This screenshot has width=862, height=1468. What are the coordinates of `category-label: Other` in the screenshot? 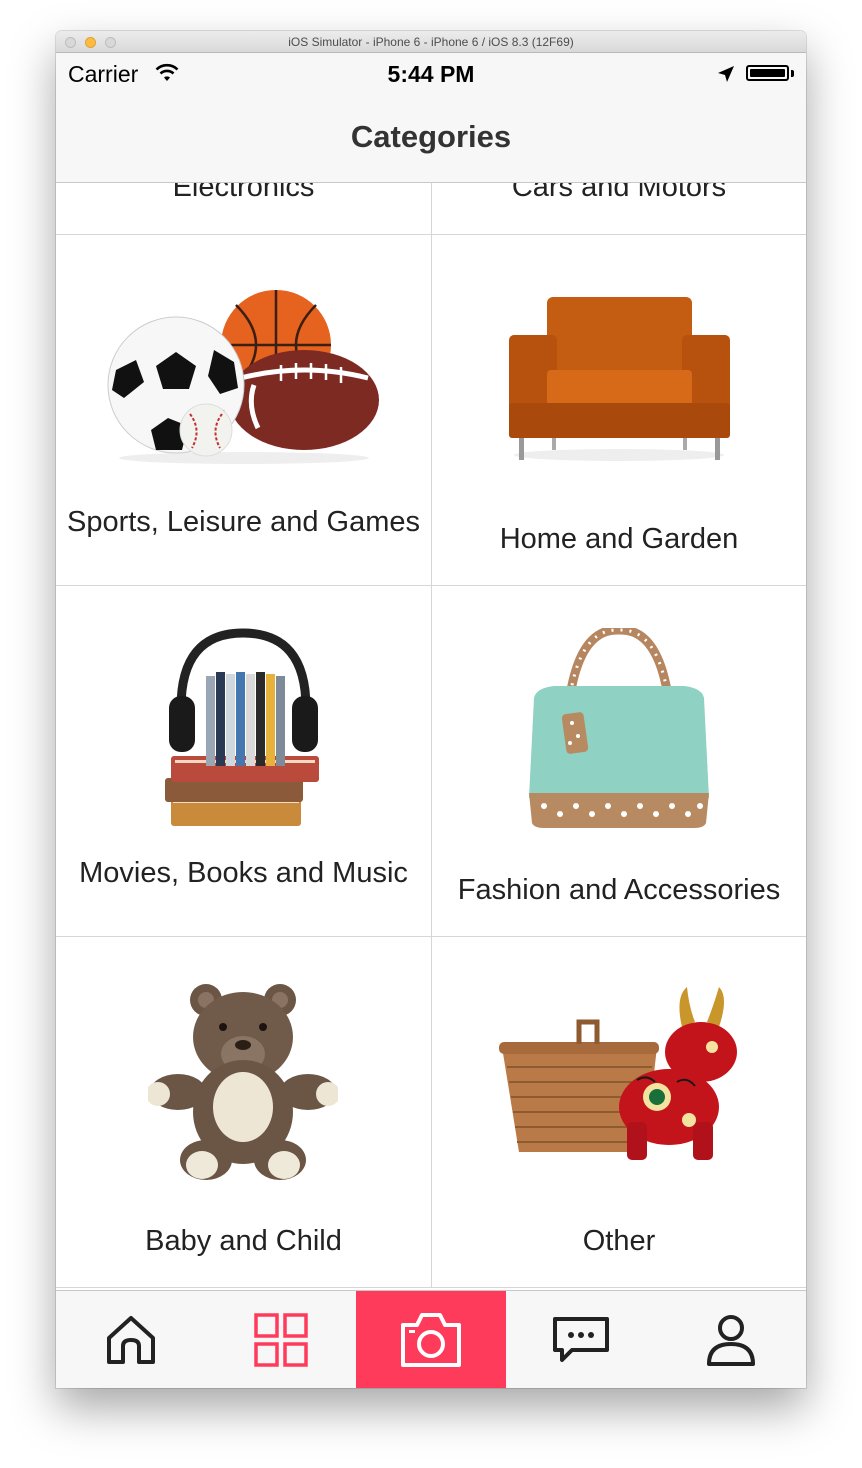 It's located at (619, 1241).